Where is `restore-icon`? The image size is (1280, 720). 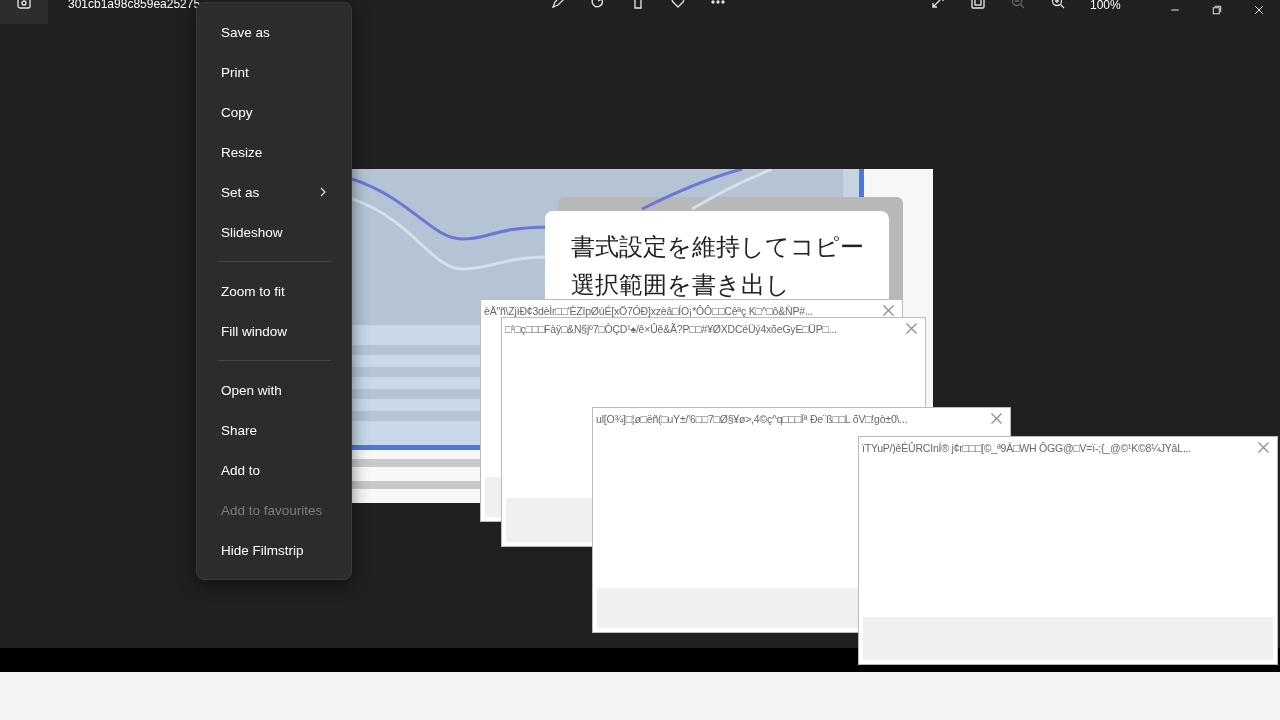 restore-icon is located at coordinates (1217, 10).